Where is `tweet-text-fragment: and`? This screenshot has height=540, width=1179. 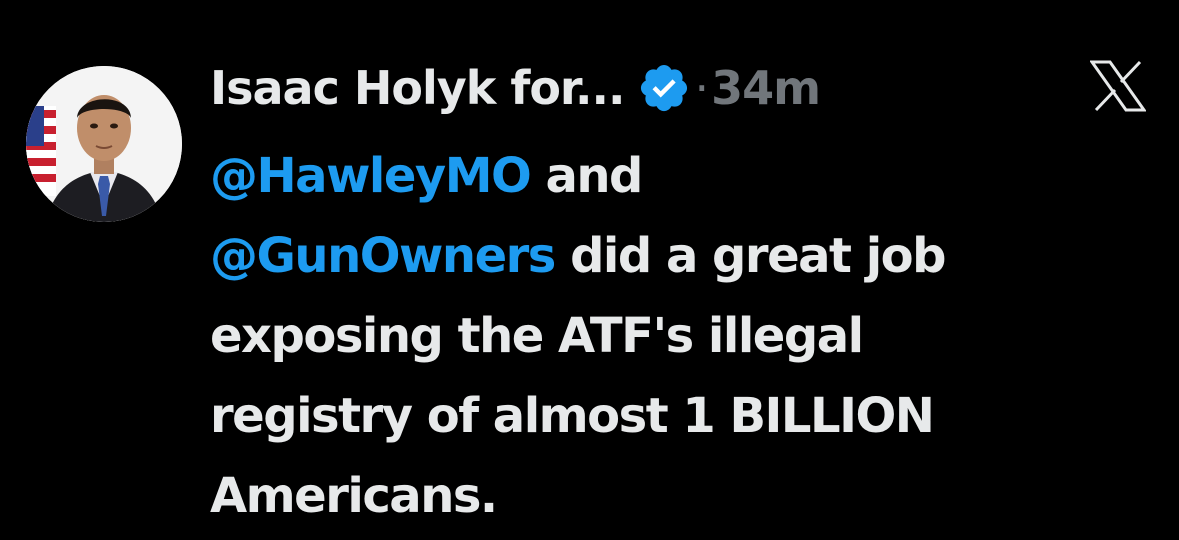 tweet-text-fragment: and is located at coordinates (586, 176).